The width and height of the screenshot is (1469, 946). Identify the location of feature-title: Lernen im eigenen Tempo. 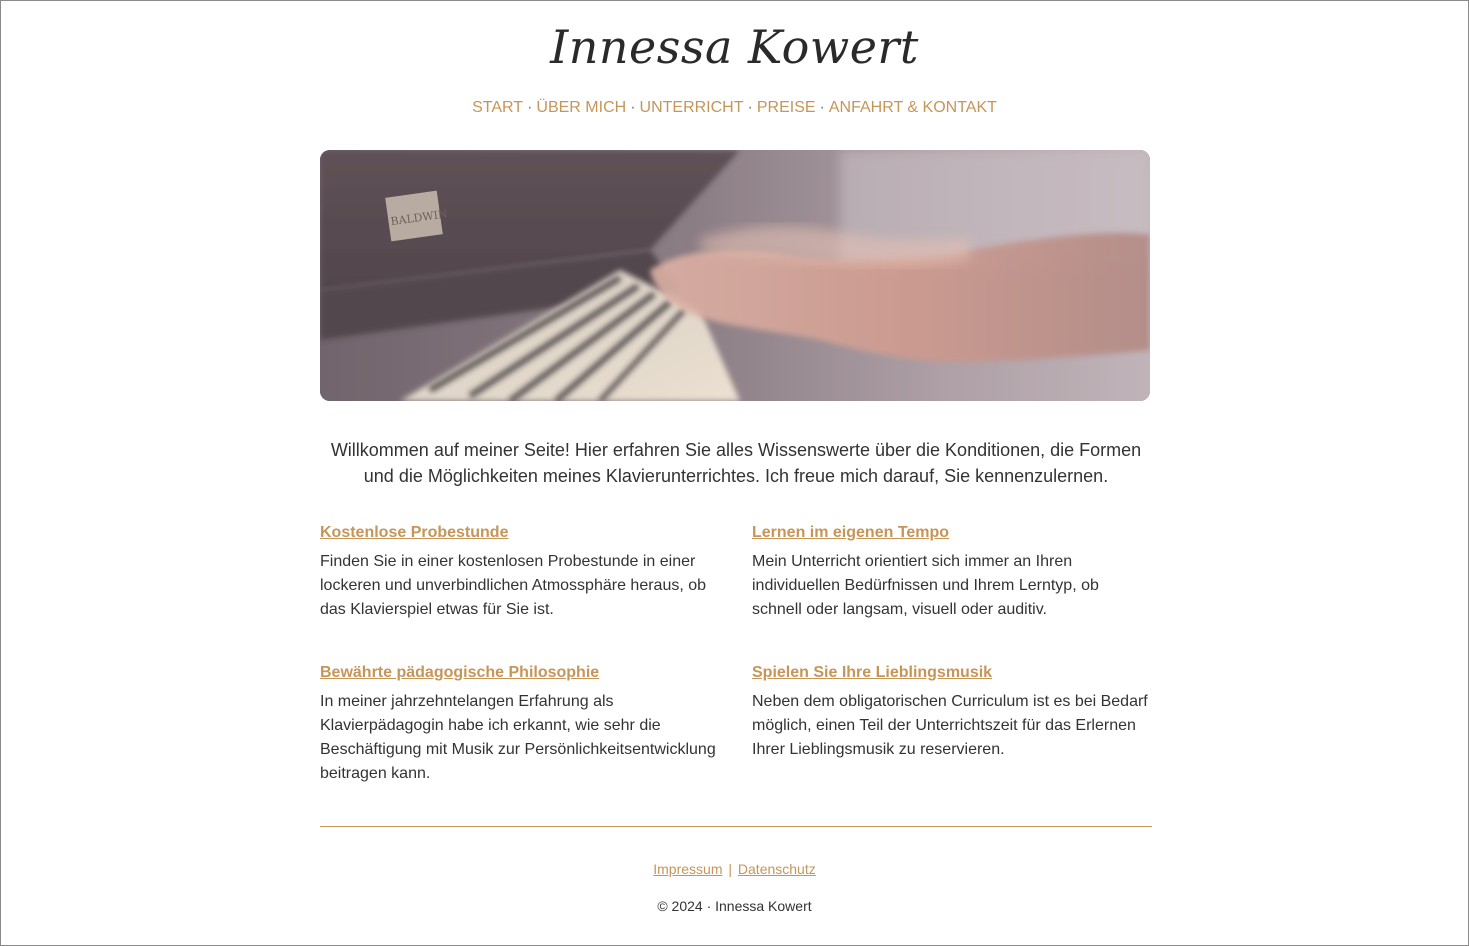
(952, 533).